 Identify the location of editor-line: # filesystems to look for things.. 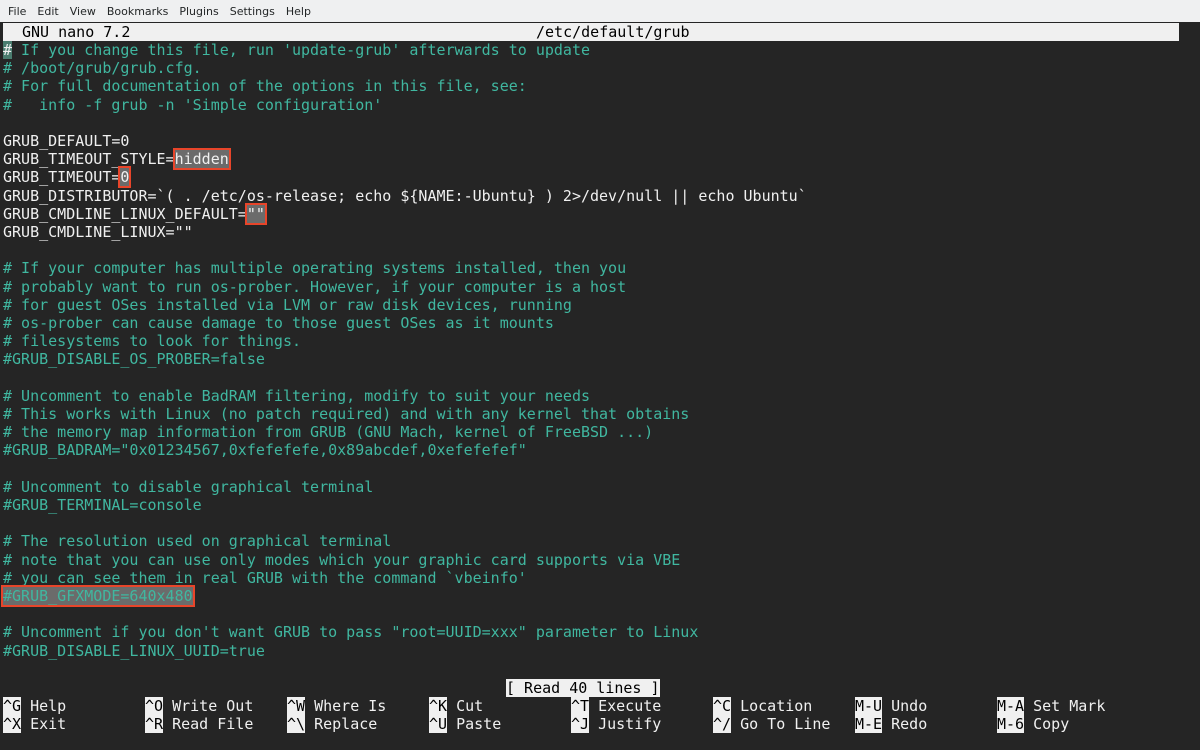
(152, 341).